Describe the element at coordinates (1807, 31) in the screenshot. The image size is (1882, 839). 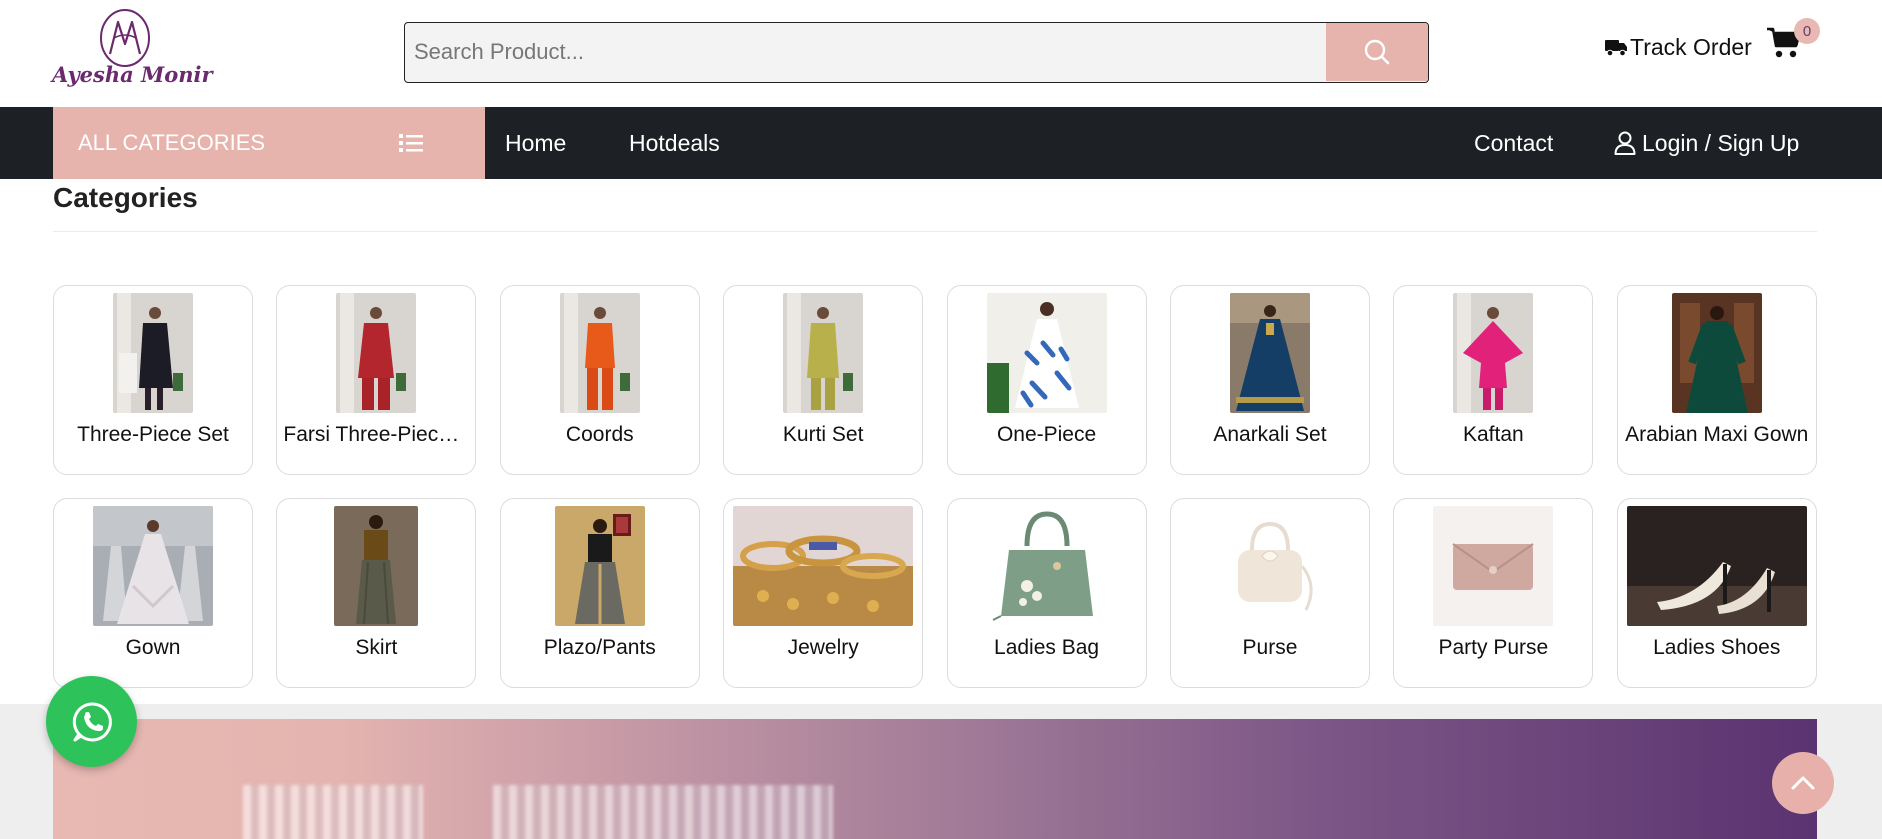
I see `cart-count-badge: 0` at that location.